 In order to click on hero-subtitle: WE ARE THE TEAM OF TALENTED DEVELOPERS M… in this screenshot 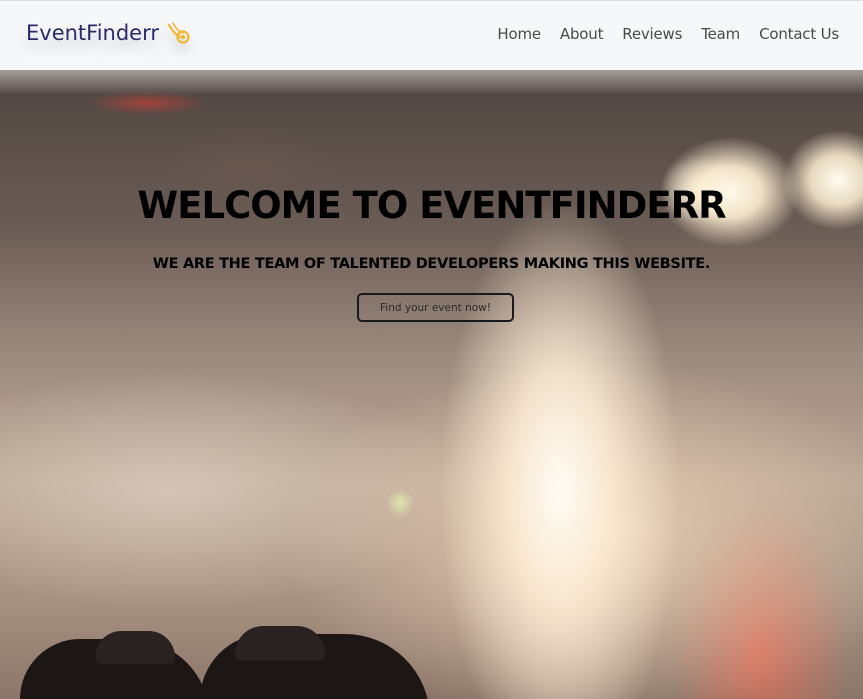, I will do `click(431, 264)`.